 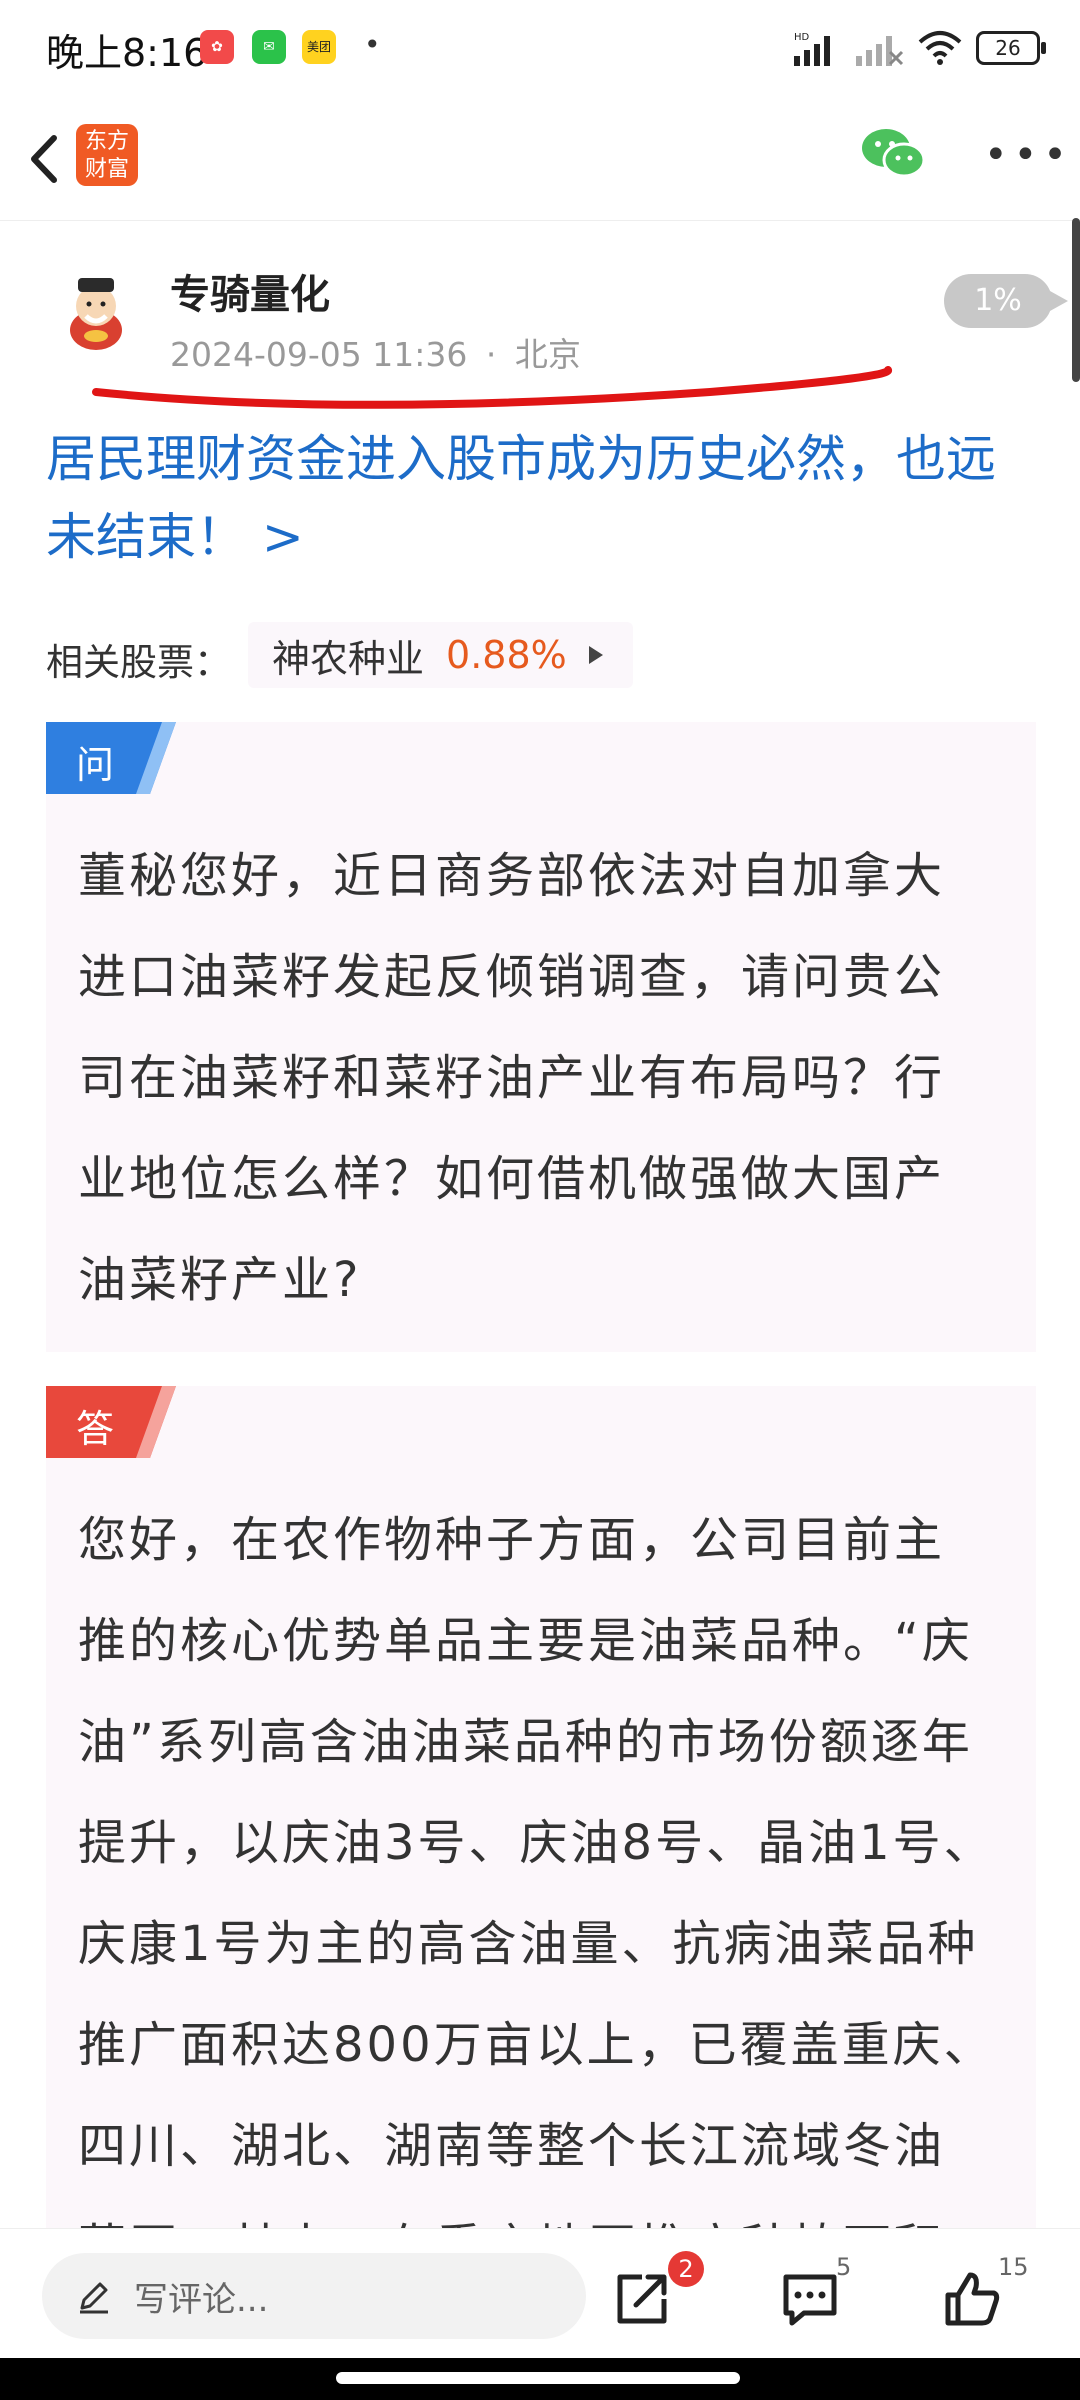 What do you see at coordinates (512, 876) in the screenshot?
I see `question-line: 董秘您好，近日商务部依法对自加拿大` at bounding box center [512, 876].